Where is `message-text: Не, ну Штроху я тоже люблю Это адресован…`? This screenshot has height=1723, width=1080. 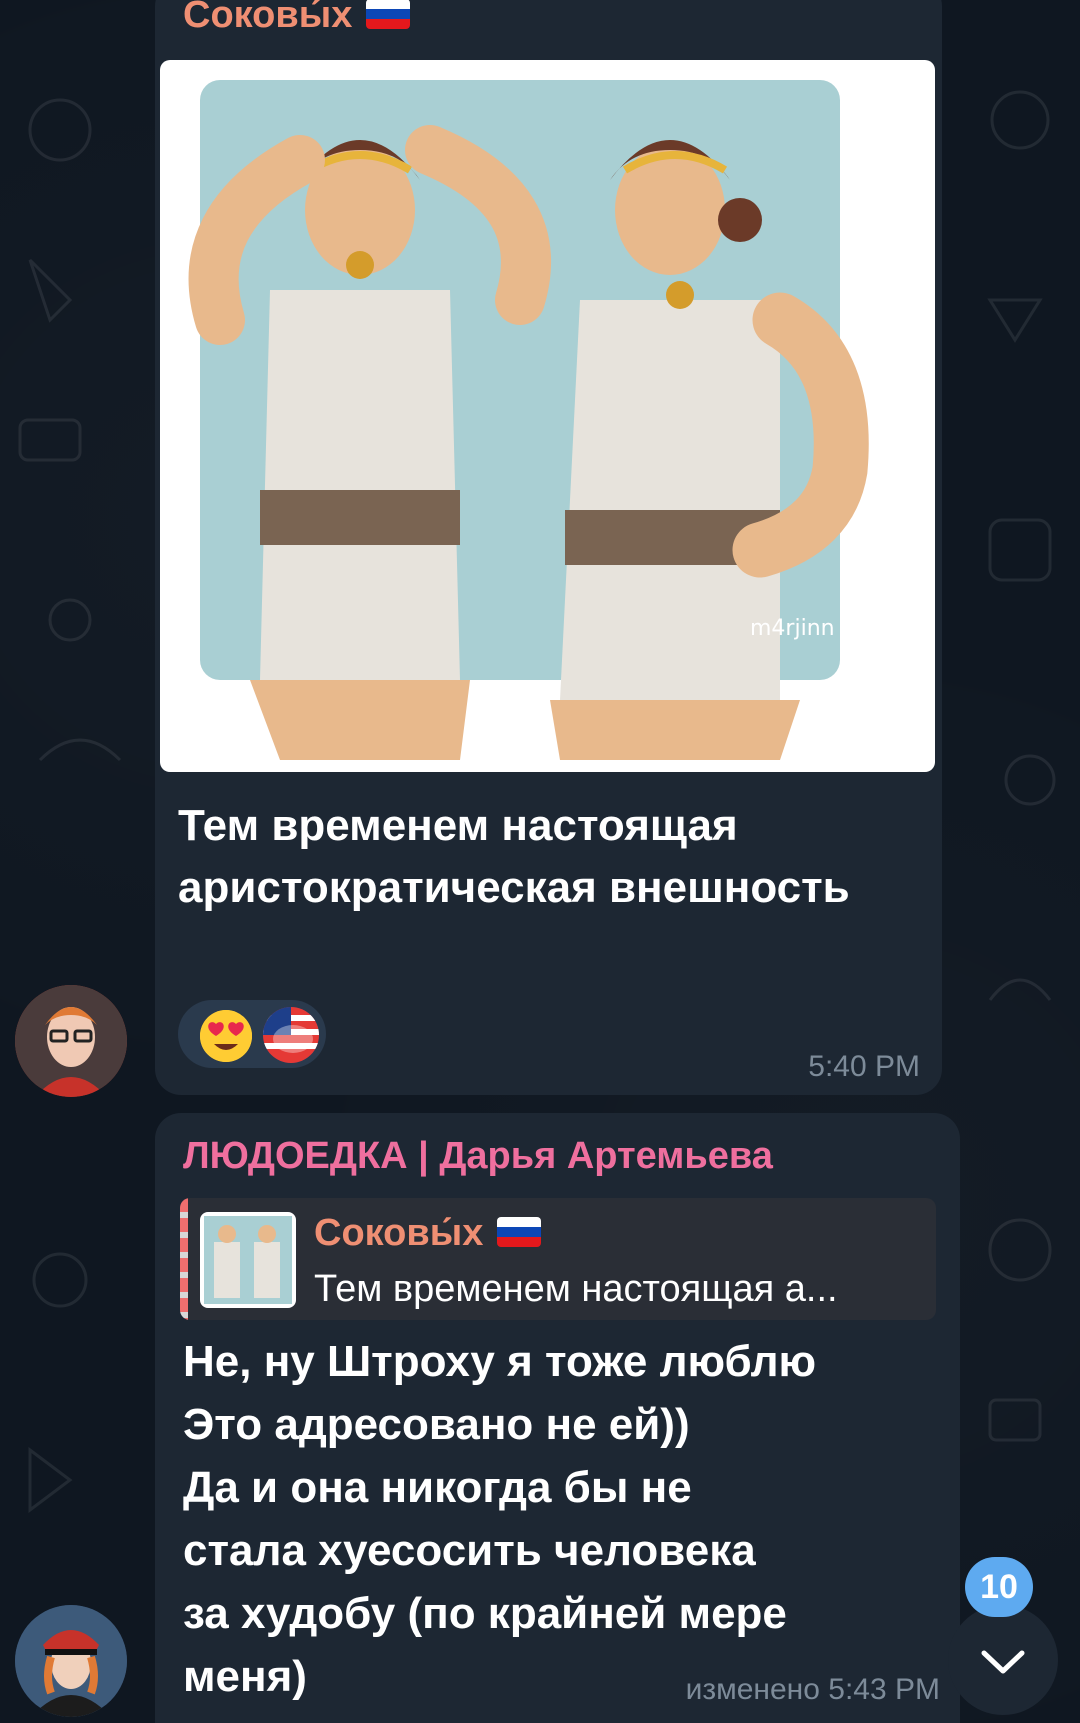 message-text: Не, ну Штроху я тоже люблю Это адресован… is located at coordinates (500, 1519).